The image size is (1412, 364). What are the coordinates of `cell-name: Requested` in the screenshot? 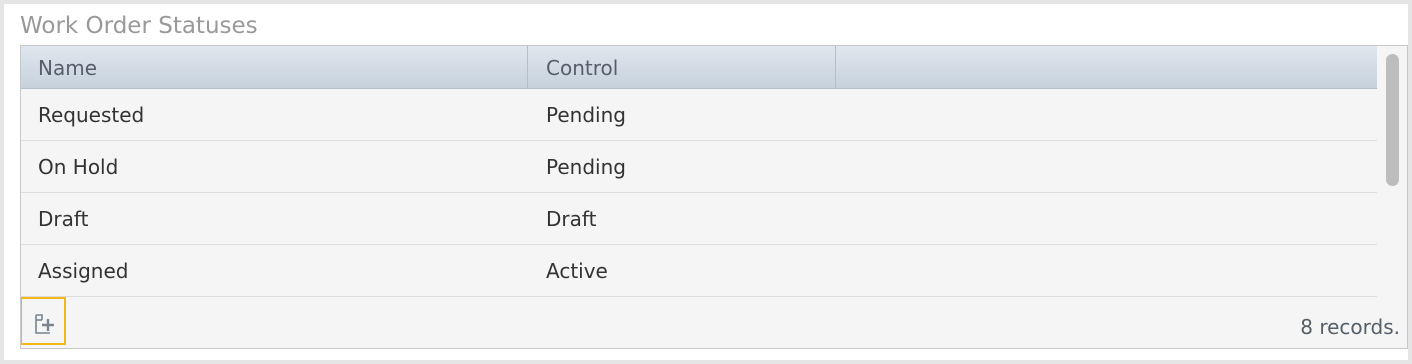 It's located at (91, 115).